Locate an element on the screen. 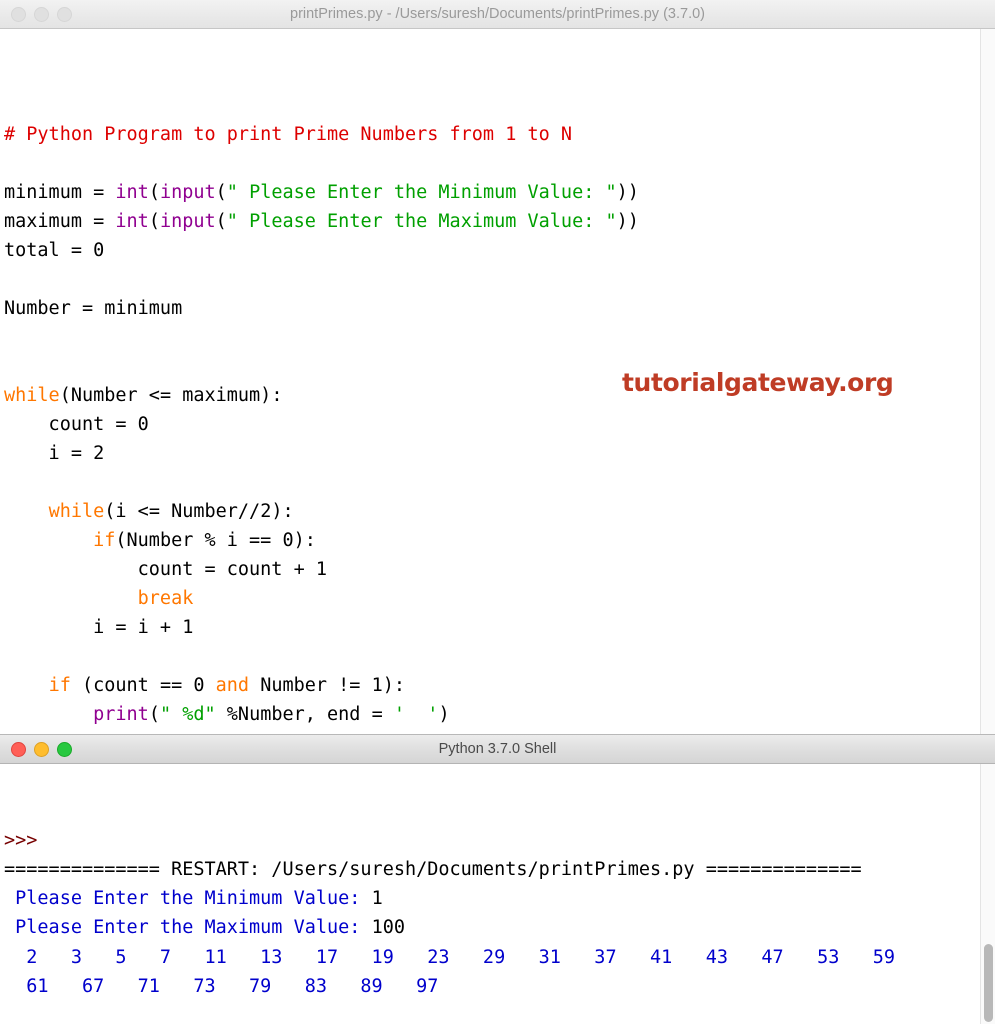 Image resolution: width=995 pixels, height=1024 pixels. code-line: Number = minimum is located at coordinates (499, 308).